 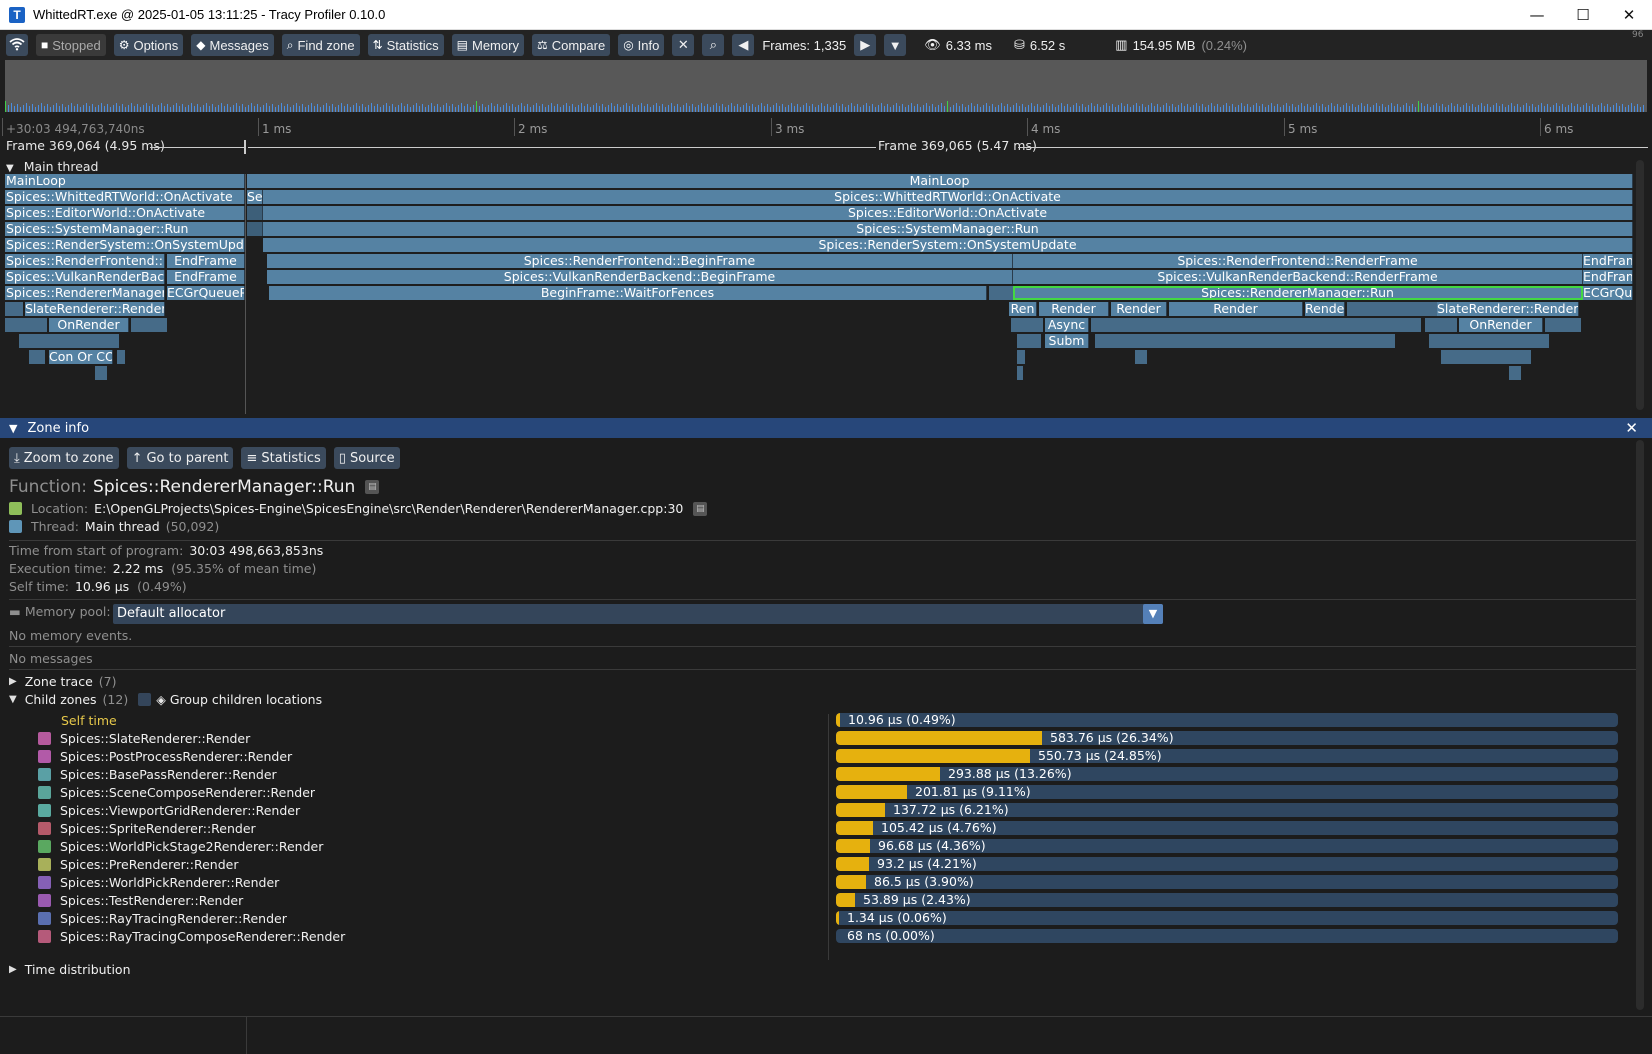 I want to click on child-zone-bar: 105.42 µs (4.76%), so click(x=1227, y=828).